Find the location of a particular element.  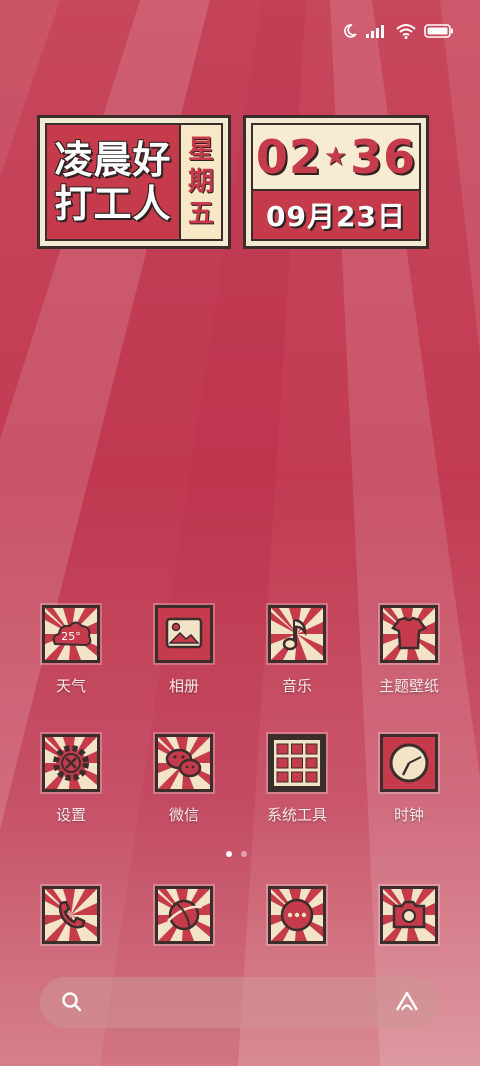

page-indicator is located at coordinates (236, 854).